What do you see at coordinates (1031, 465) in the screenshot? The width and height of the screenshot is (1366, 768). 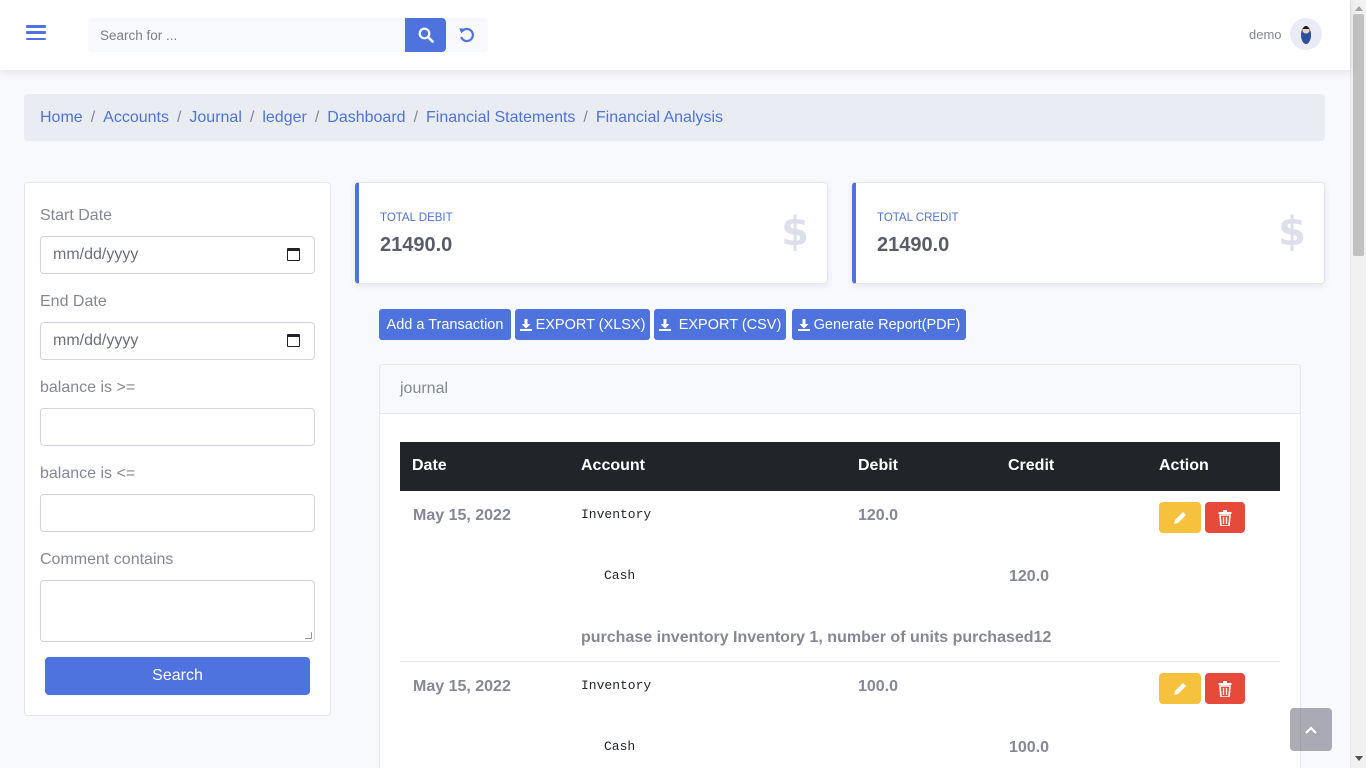 I see `column-header-credit: Credit` at bounding box center [1031, 465].